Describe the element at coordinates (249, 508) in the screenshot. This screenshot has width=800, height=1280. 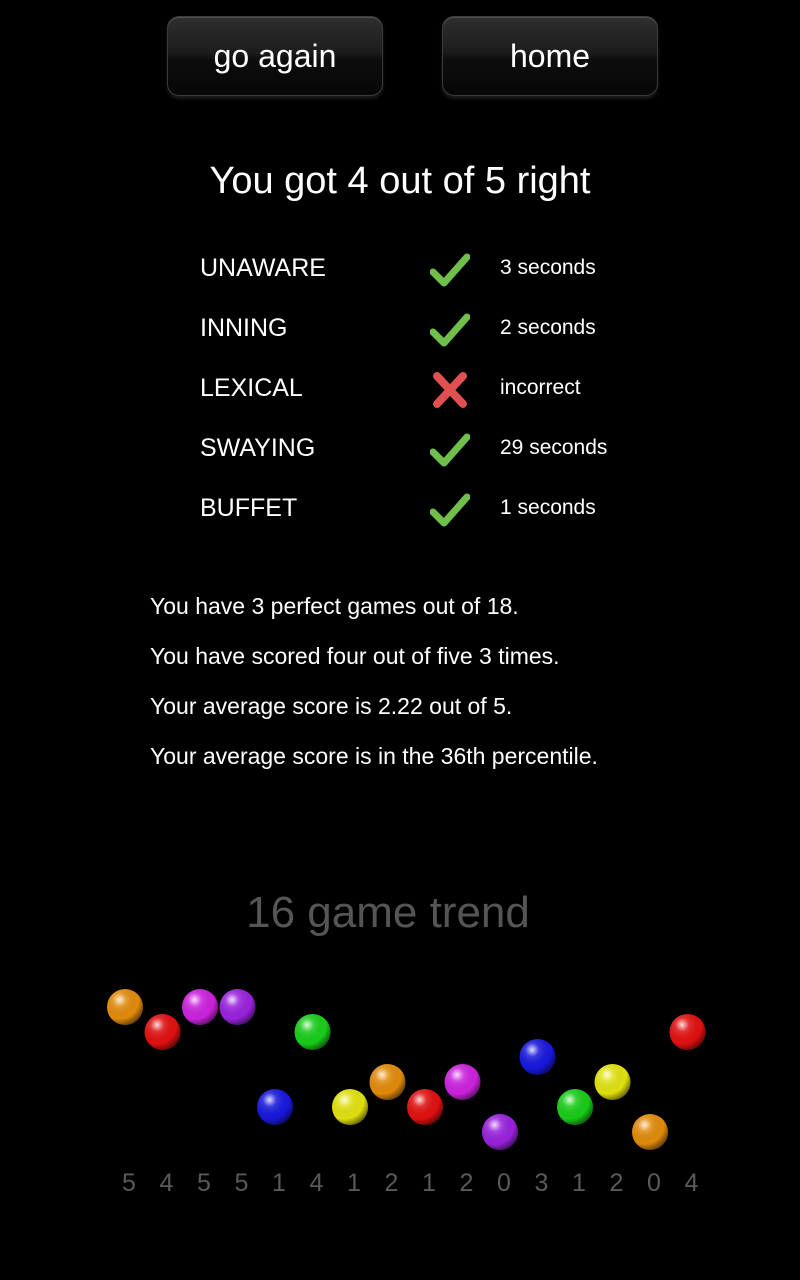
I see `result-word: BUFFET` at that location.